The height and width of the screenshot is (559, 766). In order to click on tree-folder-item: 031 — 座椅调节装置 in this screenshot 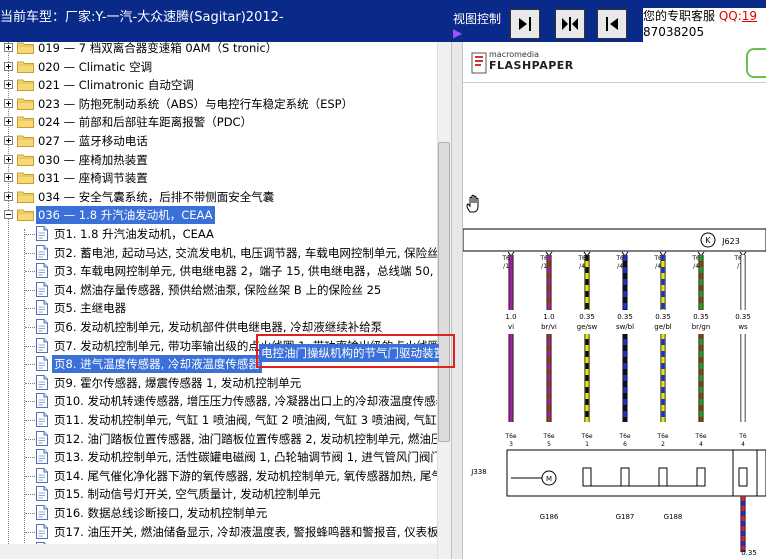, I will do `click(218, 178)`.